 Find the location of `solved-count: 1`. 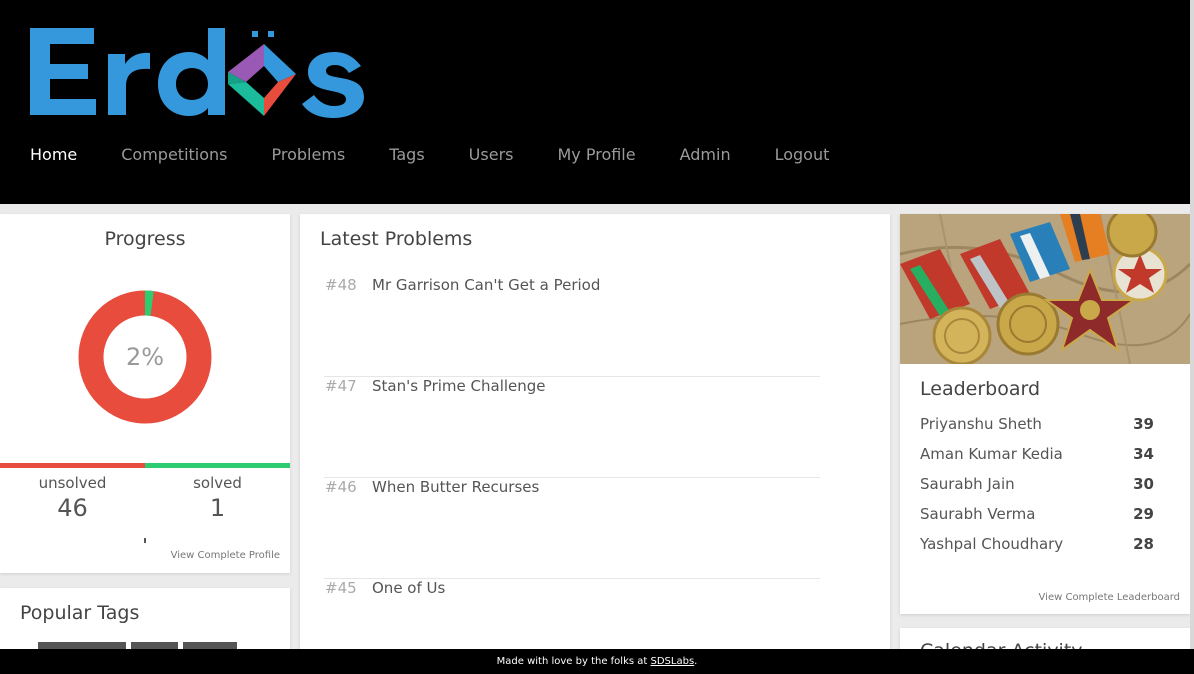

solved-count: 1 is located at coordinates (217, 508).